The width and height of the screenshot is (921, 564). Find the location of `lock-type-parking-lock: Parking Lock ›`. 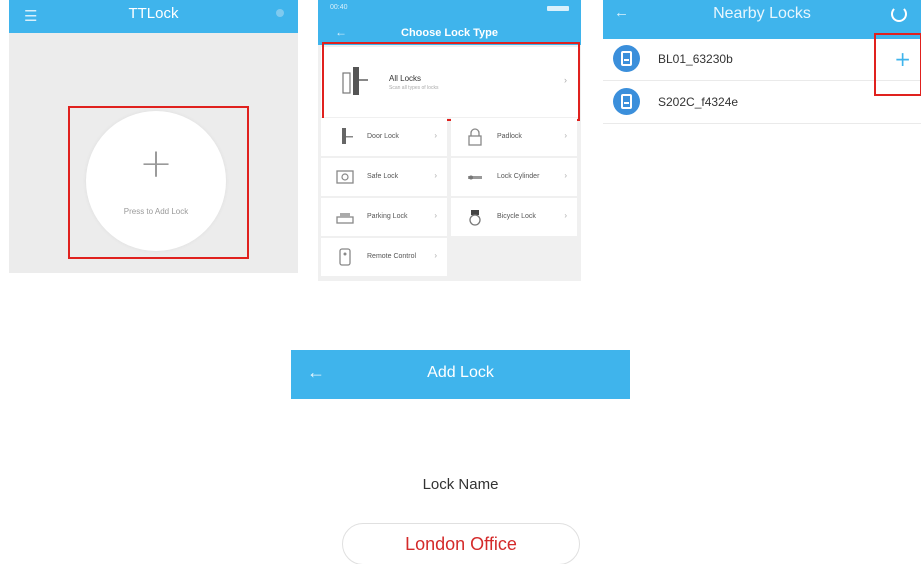

lock-type-parking-lock: Parking Lock › is located at coordinates (384, 217).